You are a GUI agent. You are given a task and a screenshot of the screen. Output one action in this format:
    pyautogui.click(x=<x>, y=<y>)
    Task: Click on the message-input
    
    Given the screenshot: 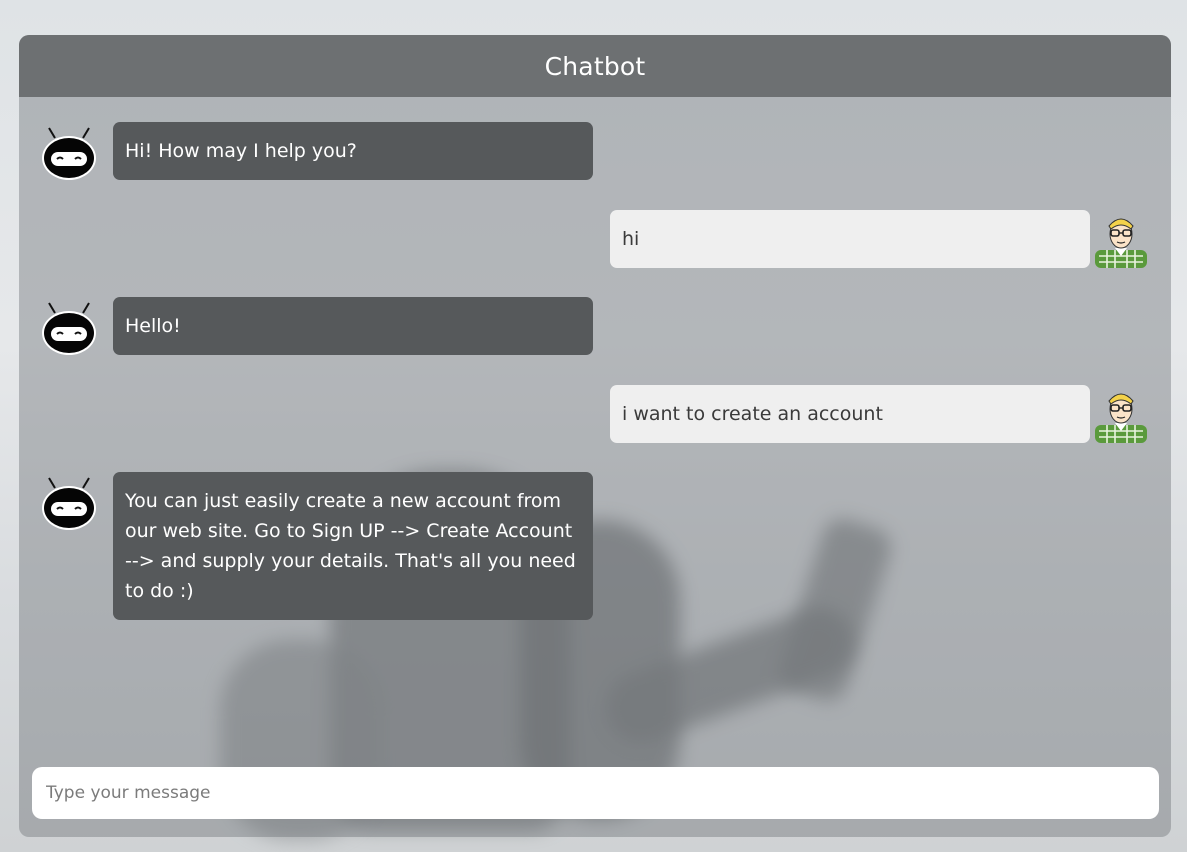 What is the action you would take?
    pyautogui.click(x=595, y=793)
    